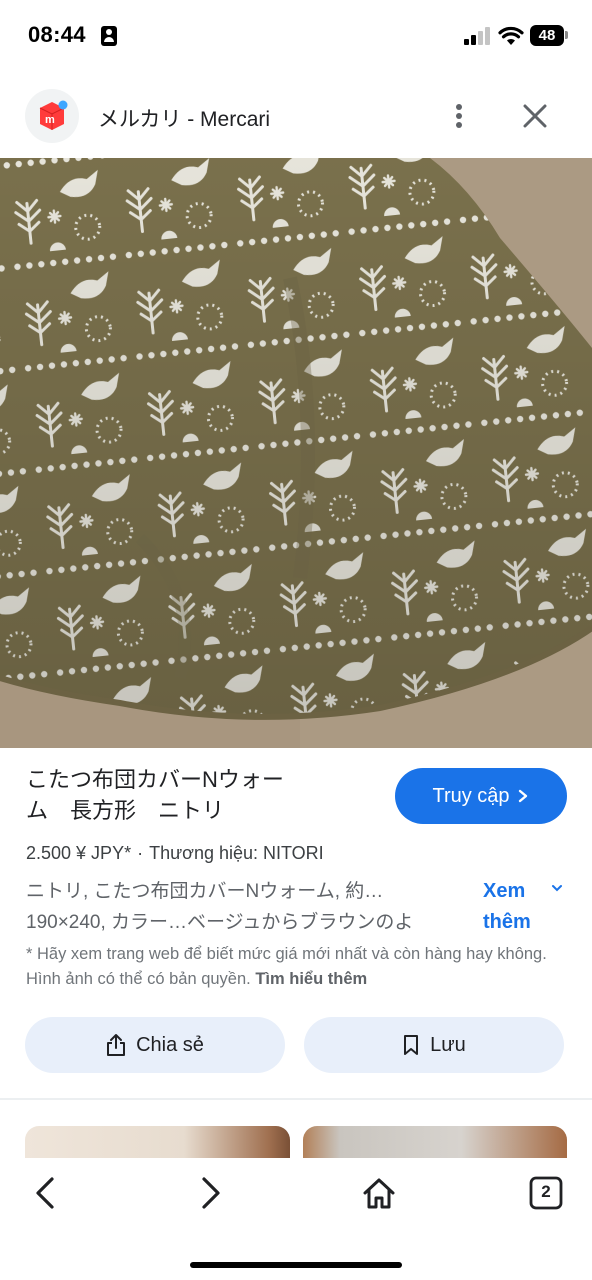  I want to click on price-line: 2.500 ¥ JPY* · Thương hiệu: NITORI, so click(175, 853).